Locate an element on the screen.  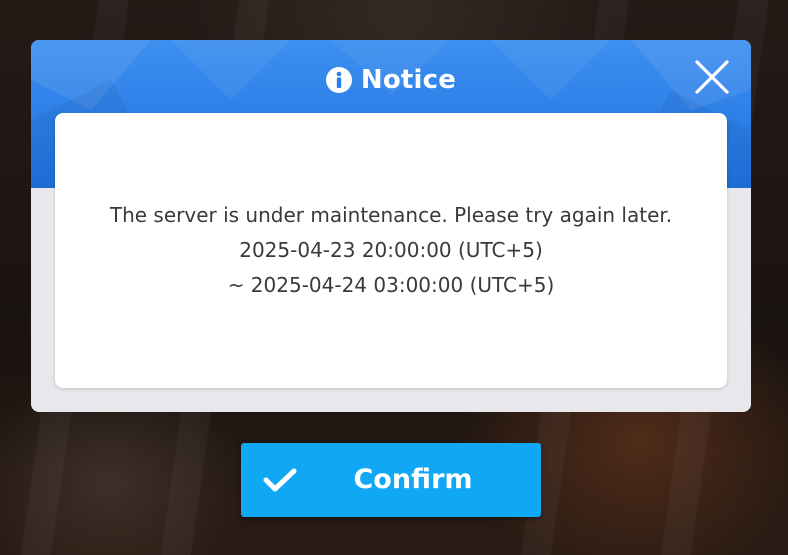
dialog-title-row: Notice is located at coordinates (391, 80).